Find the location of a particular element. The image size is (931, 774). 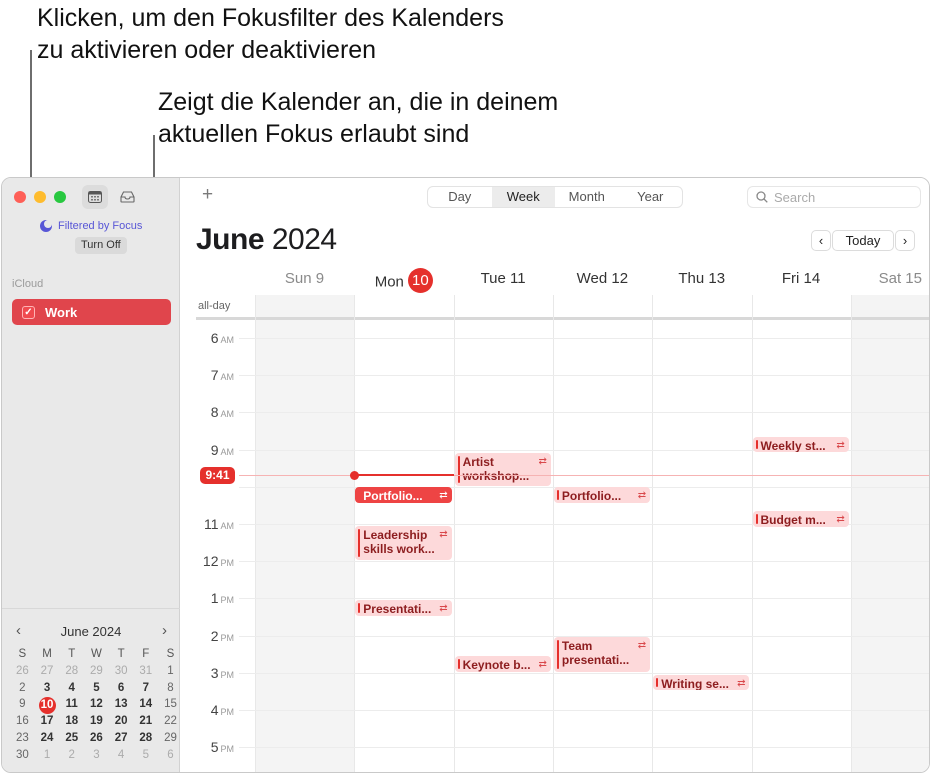

mini-day: 20 is located at coordinates (121, 722).